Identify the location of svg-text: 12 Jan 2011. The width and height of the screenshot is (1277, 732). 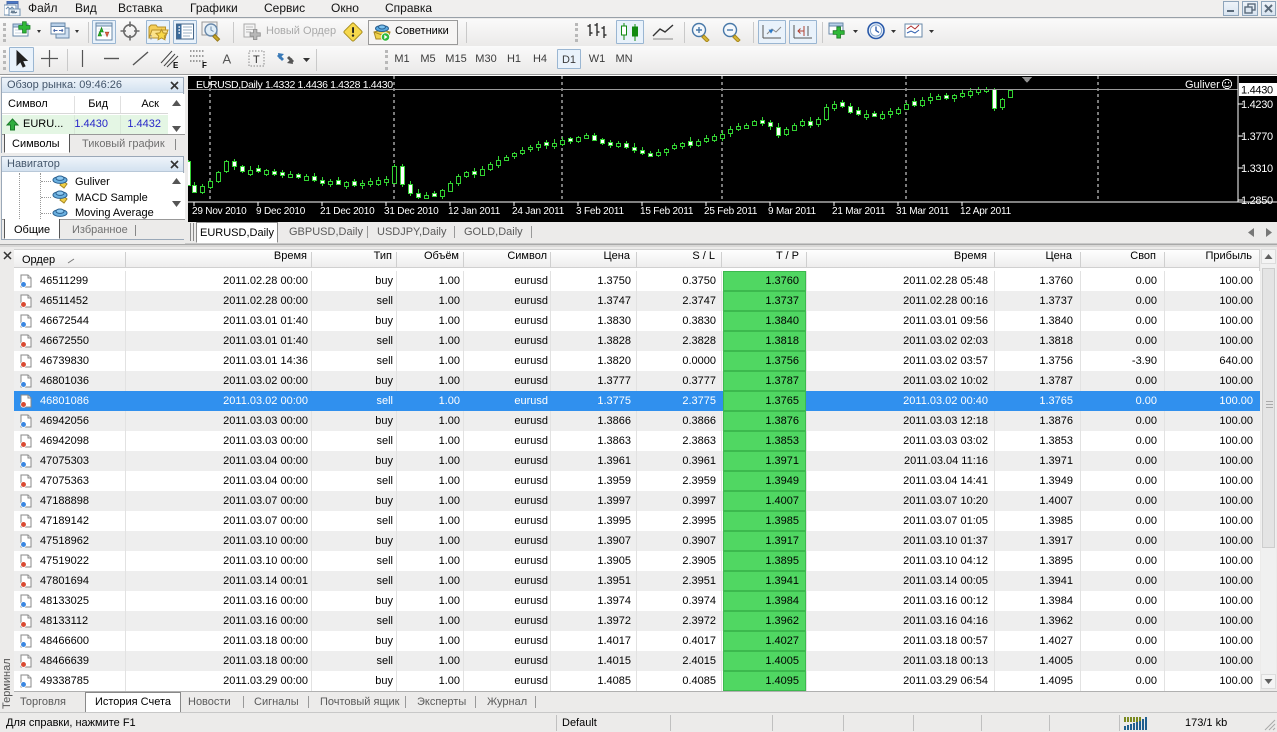
(474, 211).